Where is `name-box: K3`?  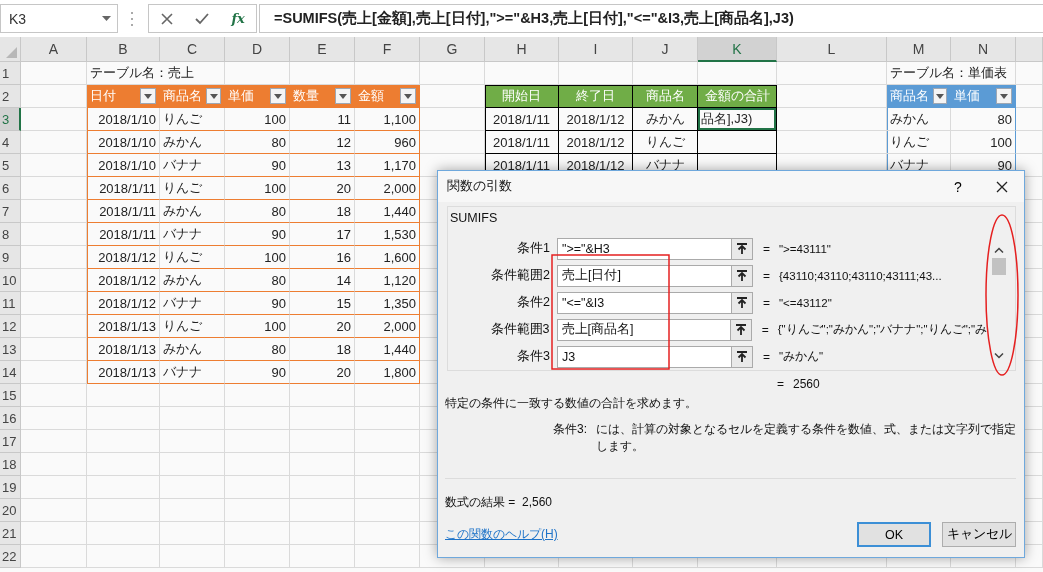 name-box: K3 is located at coordinates (59, 18).